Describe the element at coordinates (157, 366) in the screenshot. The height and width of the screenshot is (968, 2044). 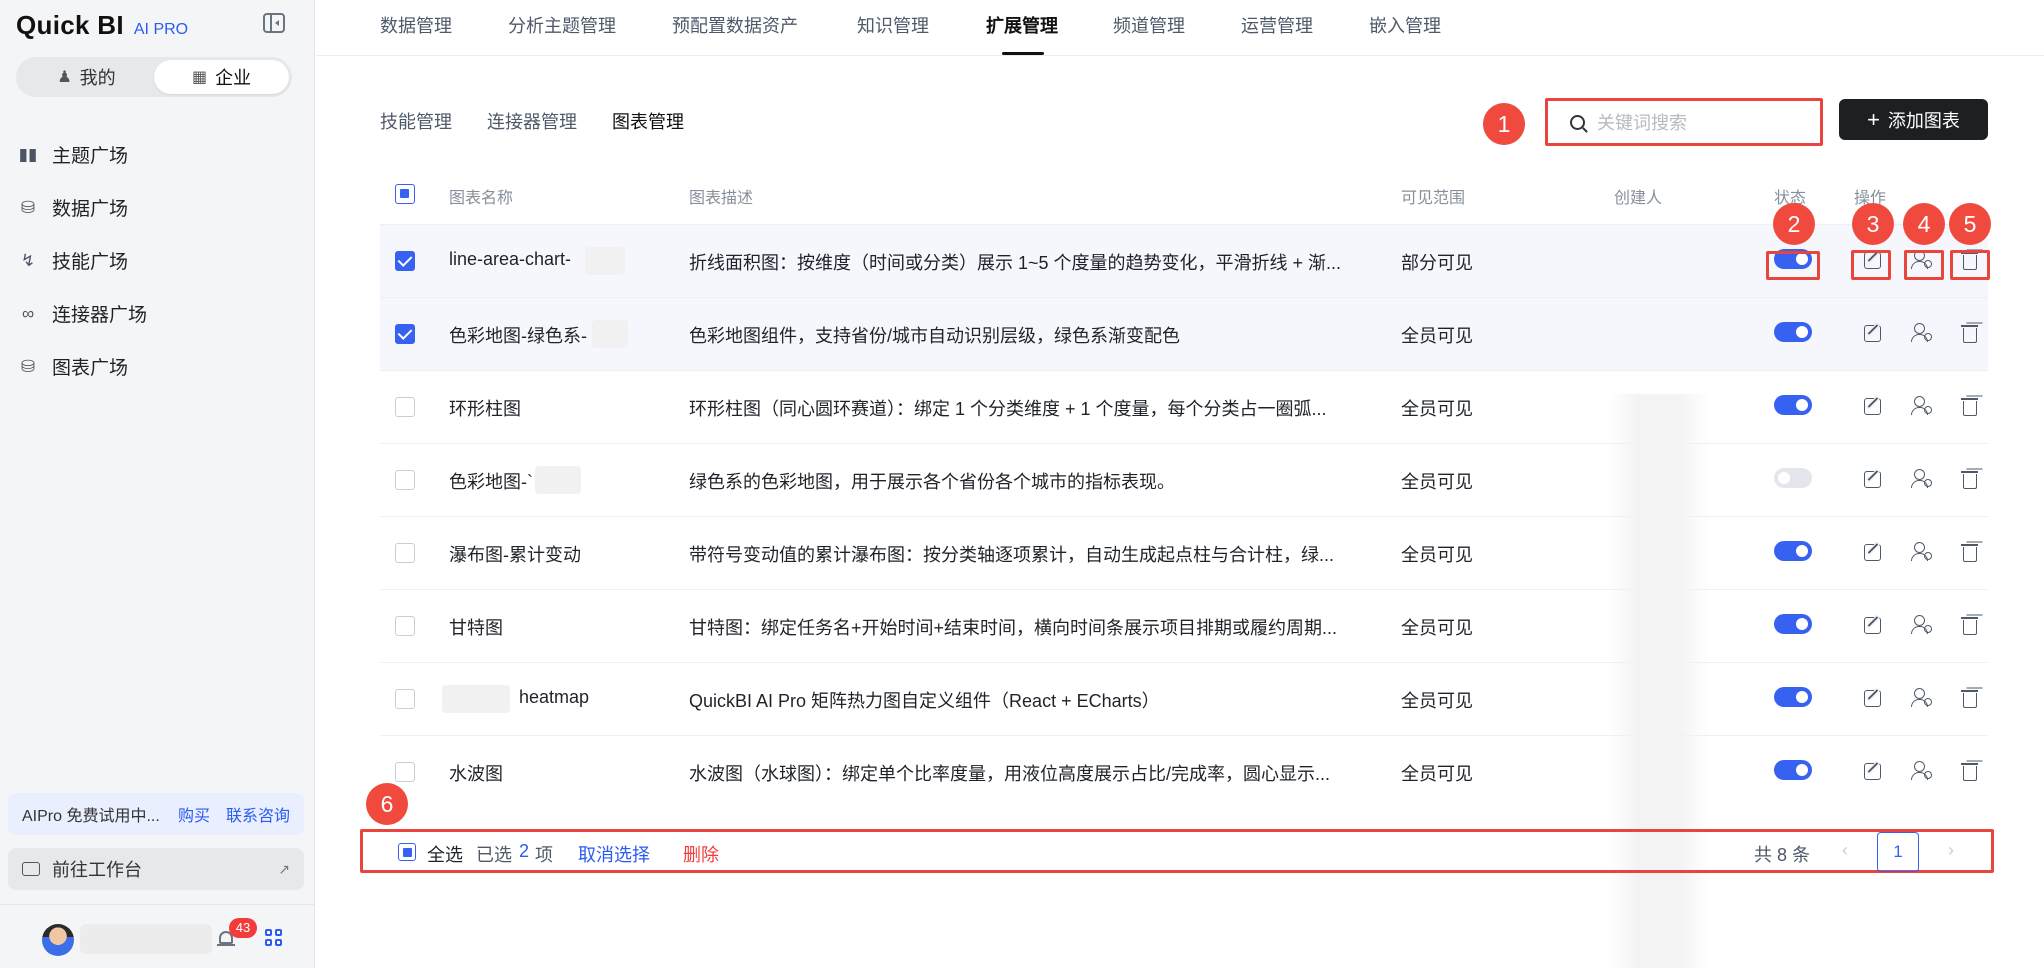
I see `sidebar-item-chart-plaza: ⛁ 图表广场` at that location.